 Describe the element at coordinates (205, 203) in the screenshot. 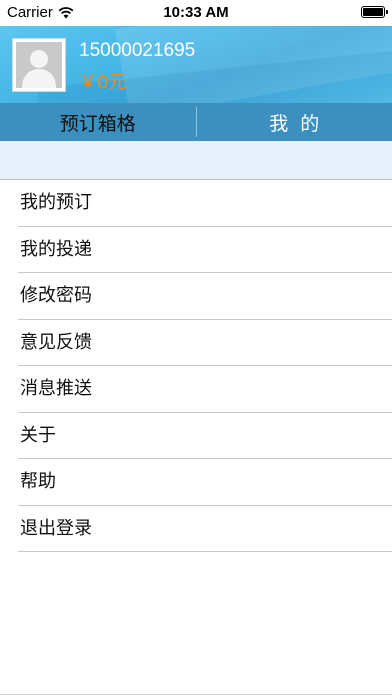

I see `menu-item-my-bookings: 我的预订` at that location.